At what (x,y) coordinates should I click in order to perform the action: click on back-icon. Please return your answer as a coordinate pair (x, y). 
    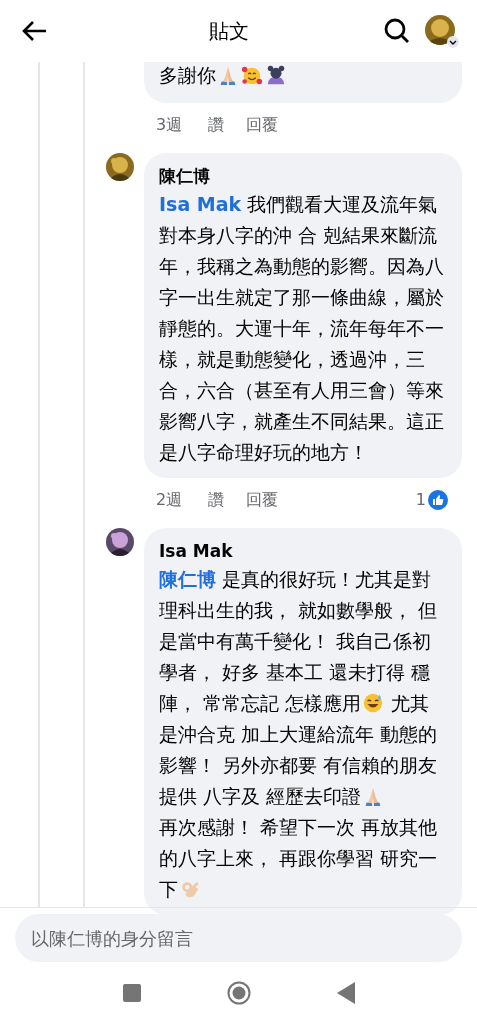
    Looking at the image, I should click on (345, 993).